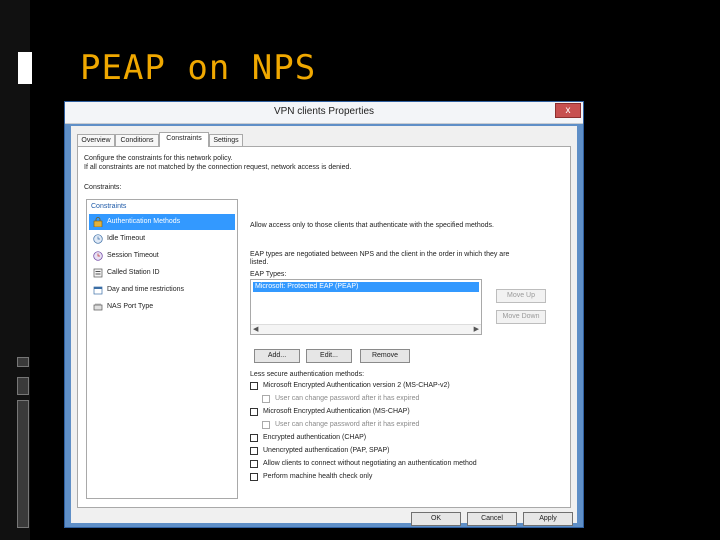  What do you see at coordinates (126, 238) in the screenshot?
I see `constraint-item-label: Idle Timeout` at bounding box center [126, 238].